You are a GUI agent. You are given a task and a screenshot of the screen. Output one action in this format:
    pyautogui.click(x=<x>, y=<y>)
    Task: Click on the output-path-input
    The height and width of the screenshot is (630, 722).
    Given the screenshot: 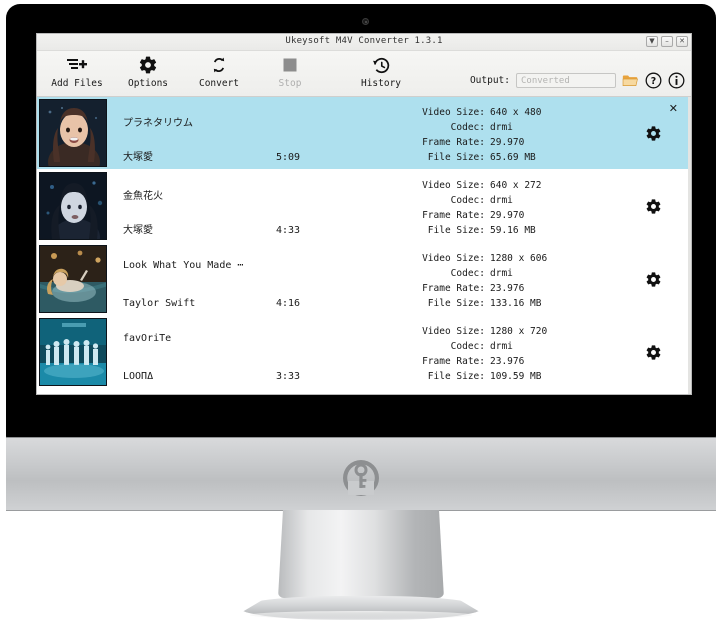 What is the action you would take?
    pyautogui.click(x=566, y=80)
    